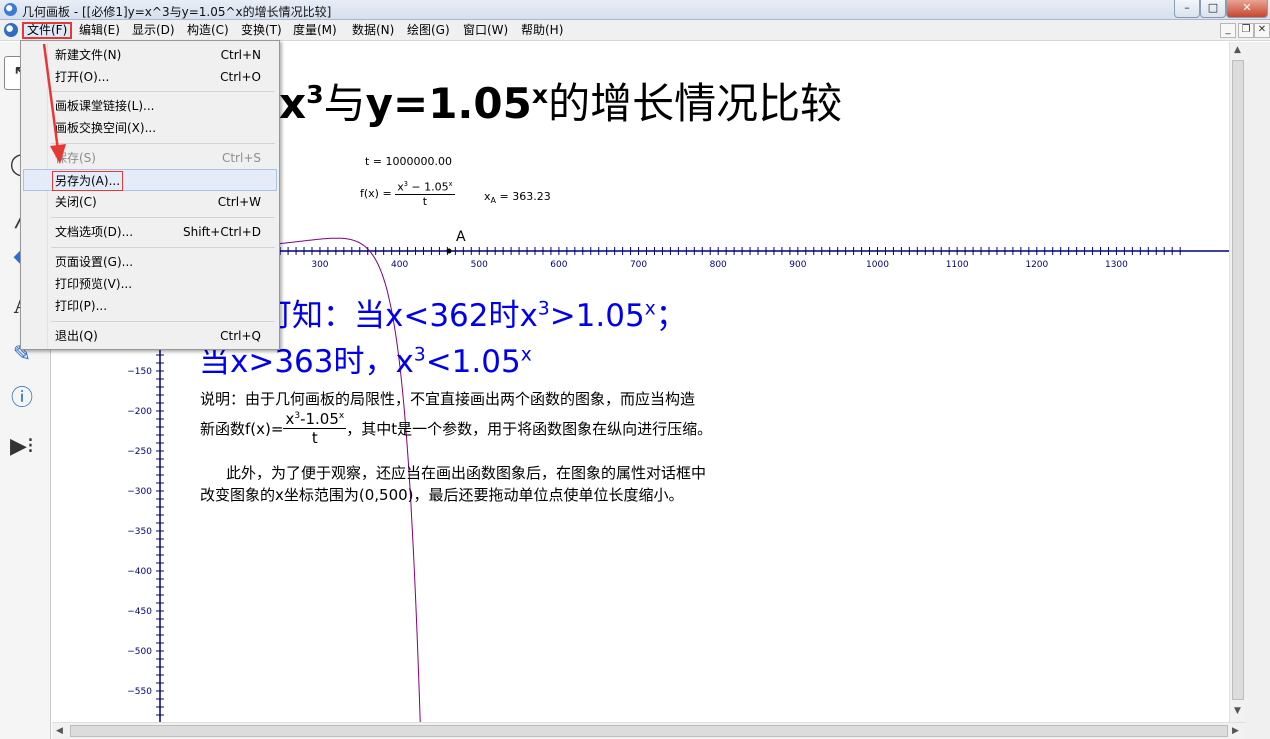 Image resolution: width=1270 pixels, height=739 pixels. Describe the element at coordinates (448, 399) in the screenshot. I see `note-line-1: 说明：由于几何画板的局限性，不宜直接画出两个函数的图象，而应当构造` at that location.